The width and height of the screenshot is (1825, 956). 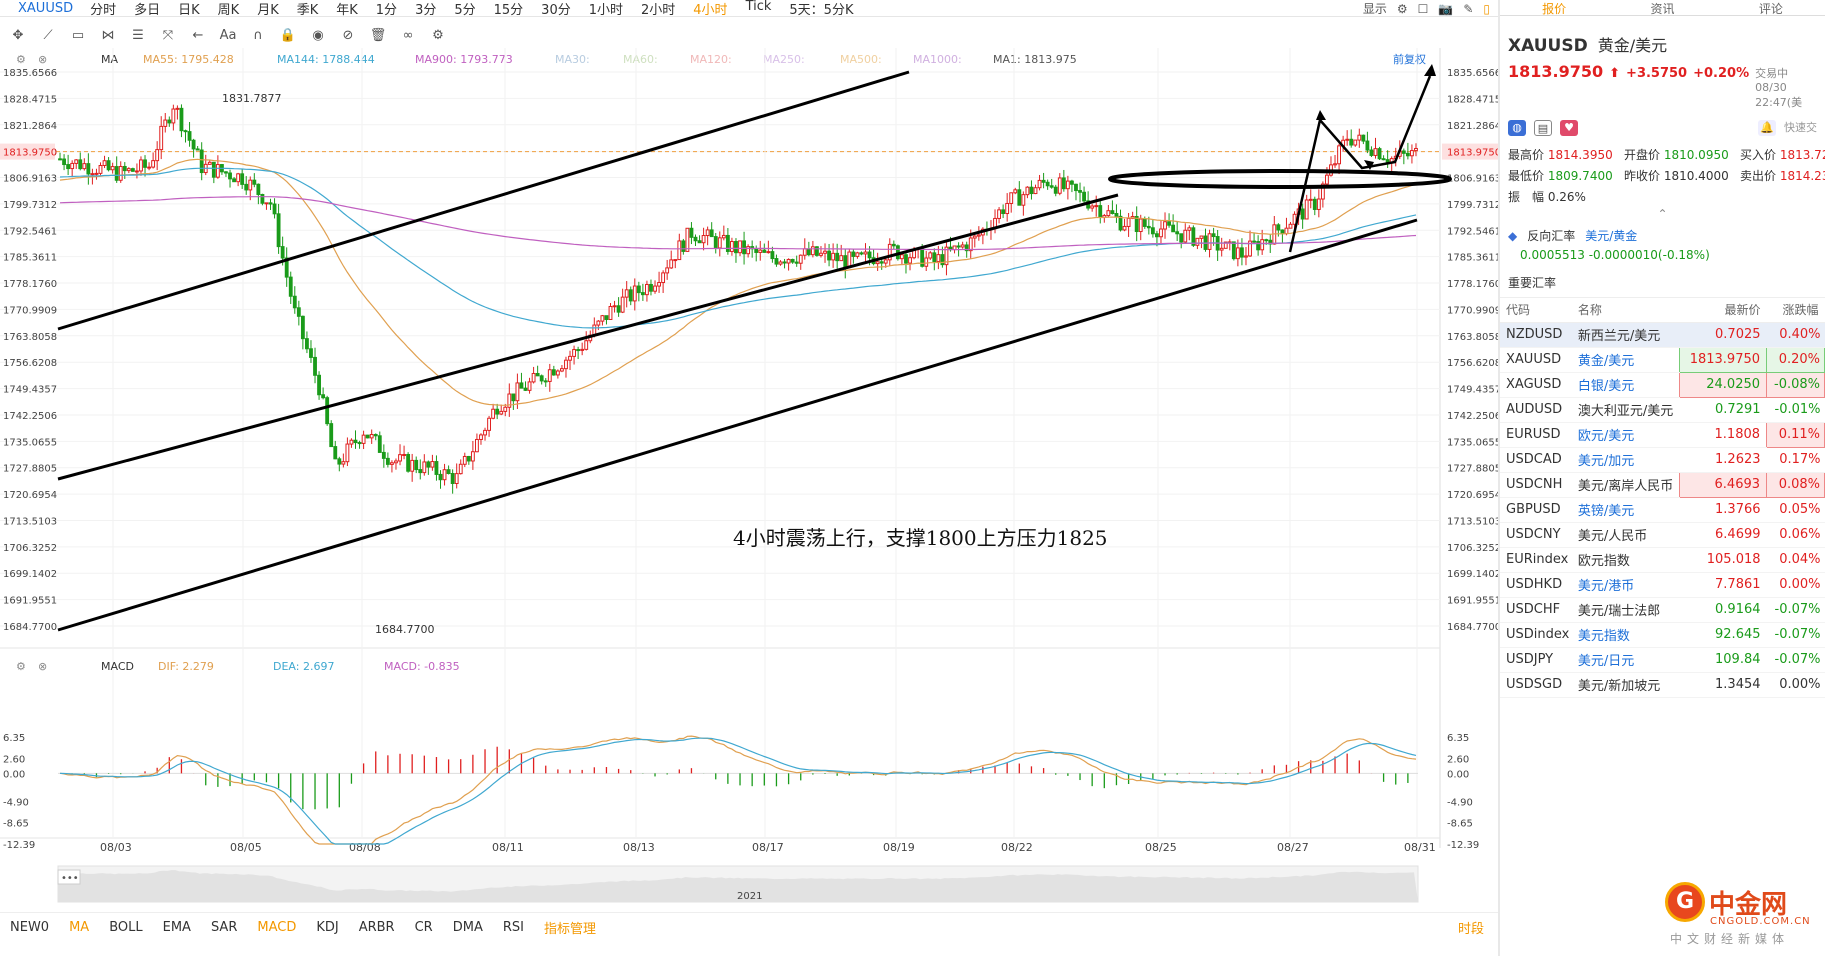 What do you see at coordinates (1625, 560) in the screenshot?
I see `fx-name: 欧元指数` at bounding box center [1625, 560].